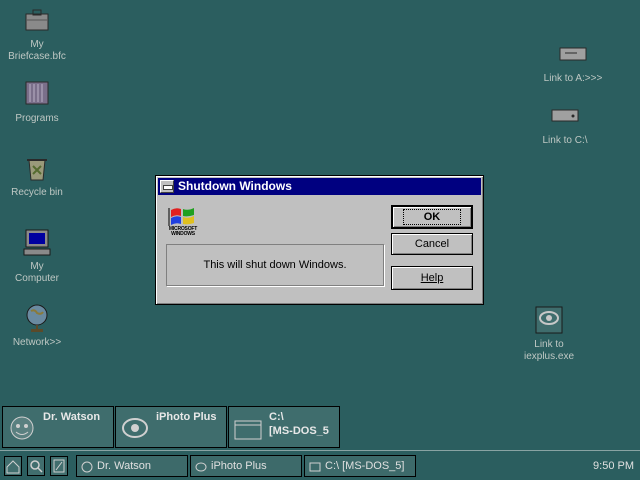 Image resolution: width=640 pixels, height=480 pixels. I want to click on desktop-icon-link-program: Link to iexplus.exe, so click(549, 333).